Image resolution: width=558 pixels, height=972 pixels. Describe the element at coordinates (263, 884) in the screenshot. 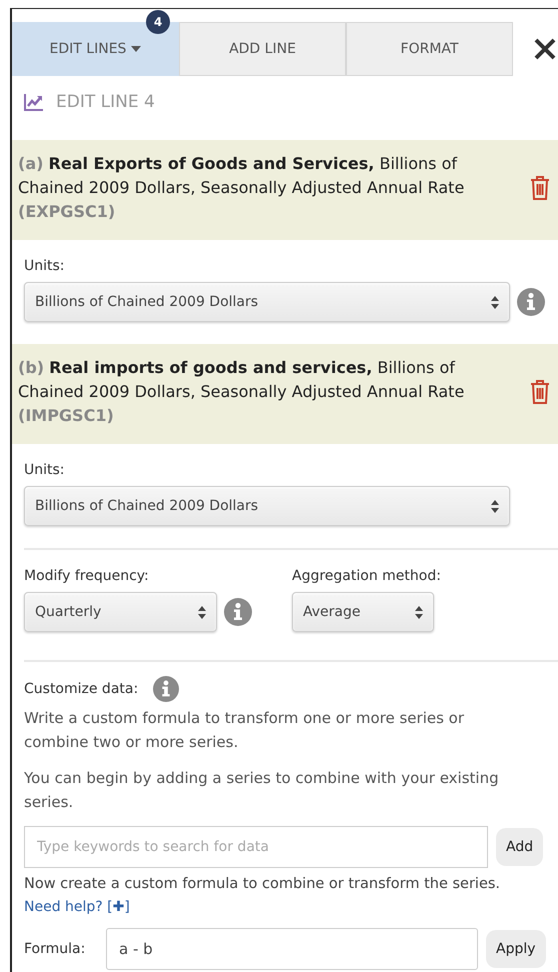

I see `instruction-text: Now create a custom formula to combine or transform the series.` at that location.